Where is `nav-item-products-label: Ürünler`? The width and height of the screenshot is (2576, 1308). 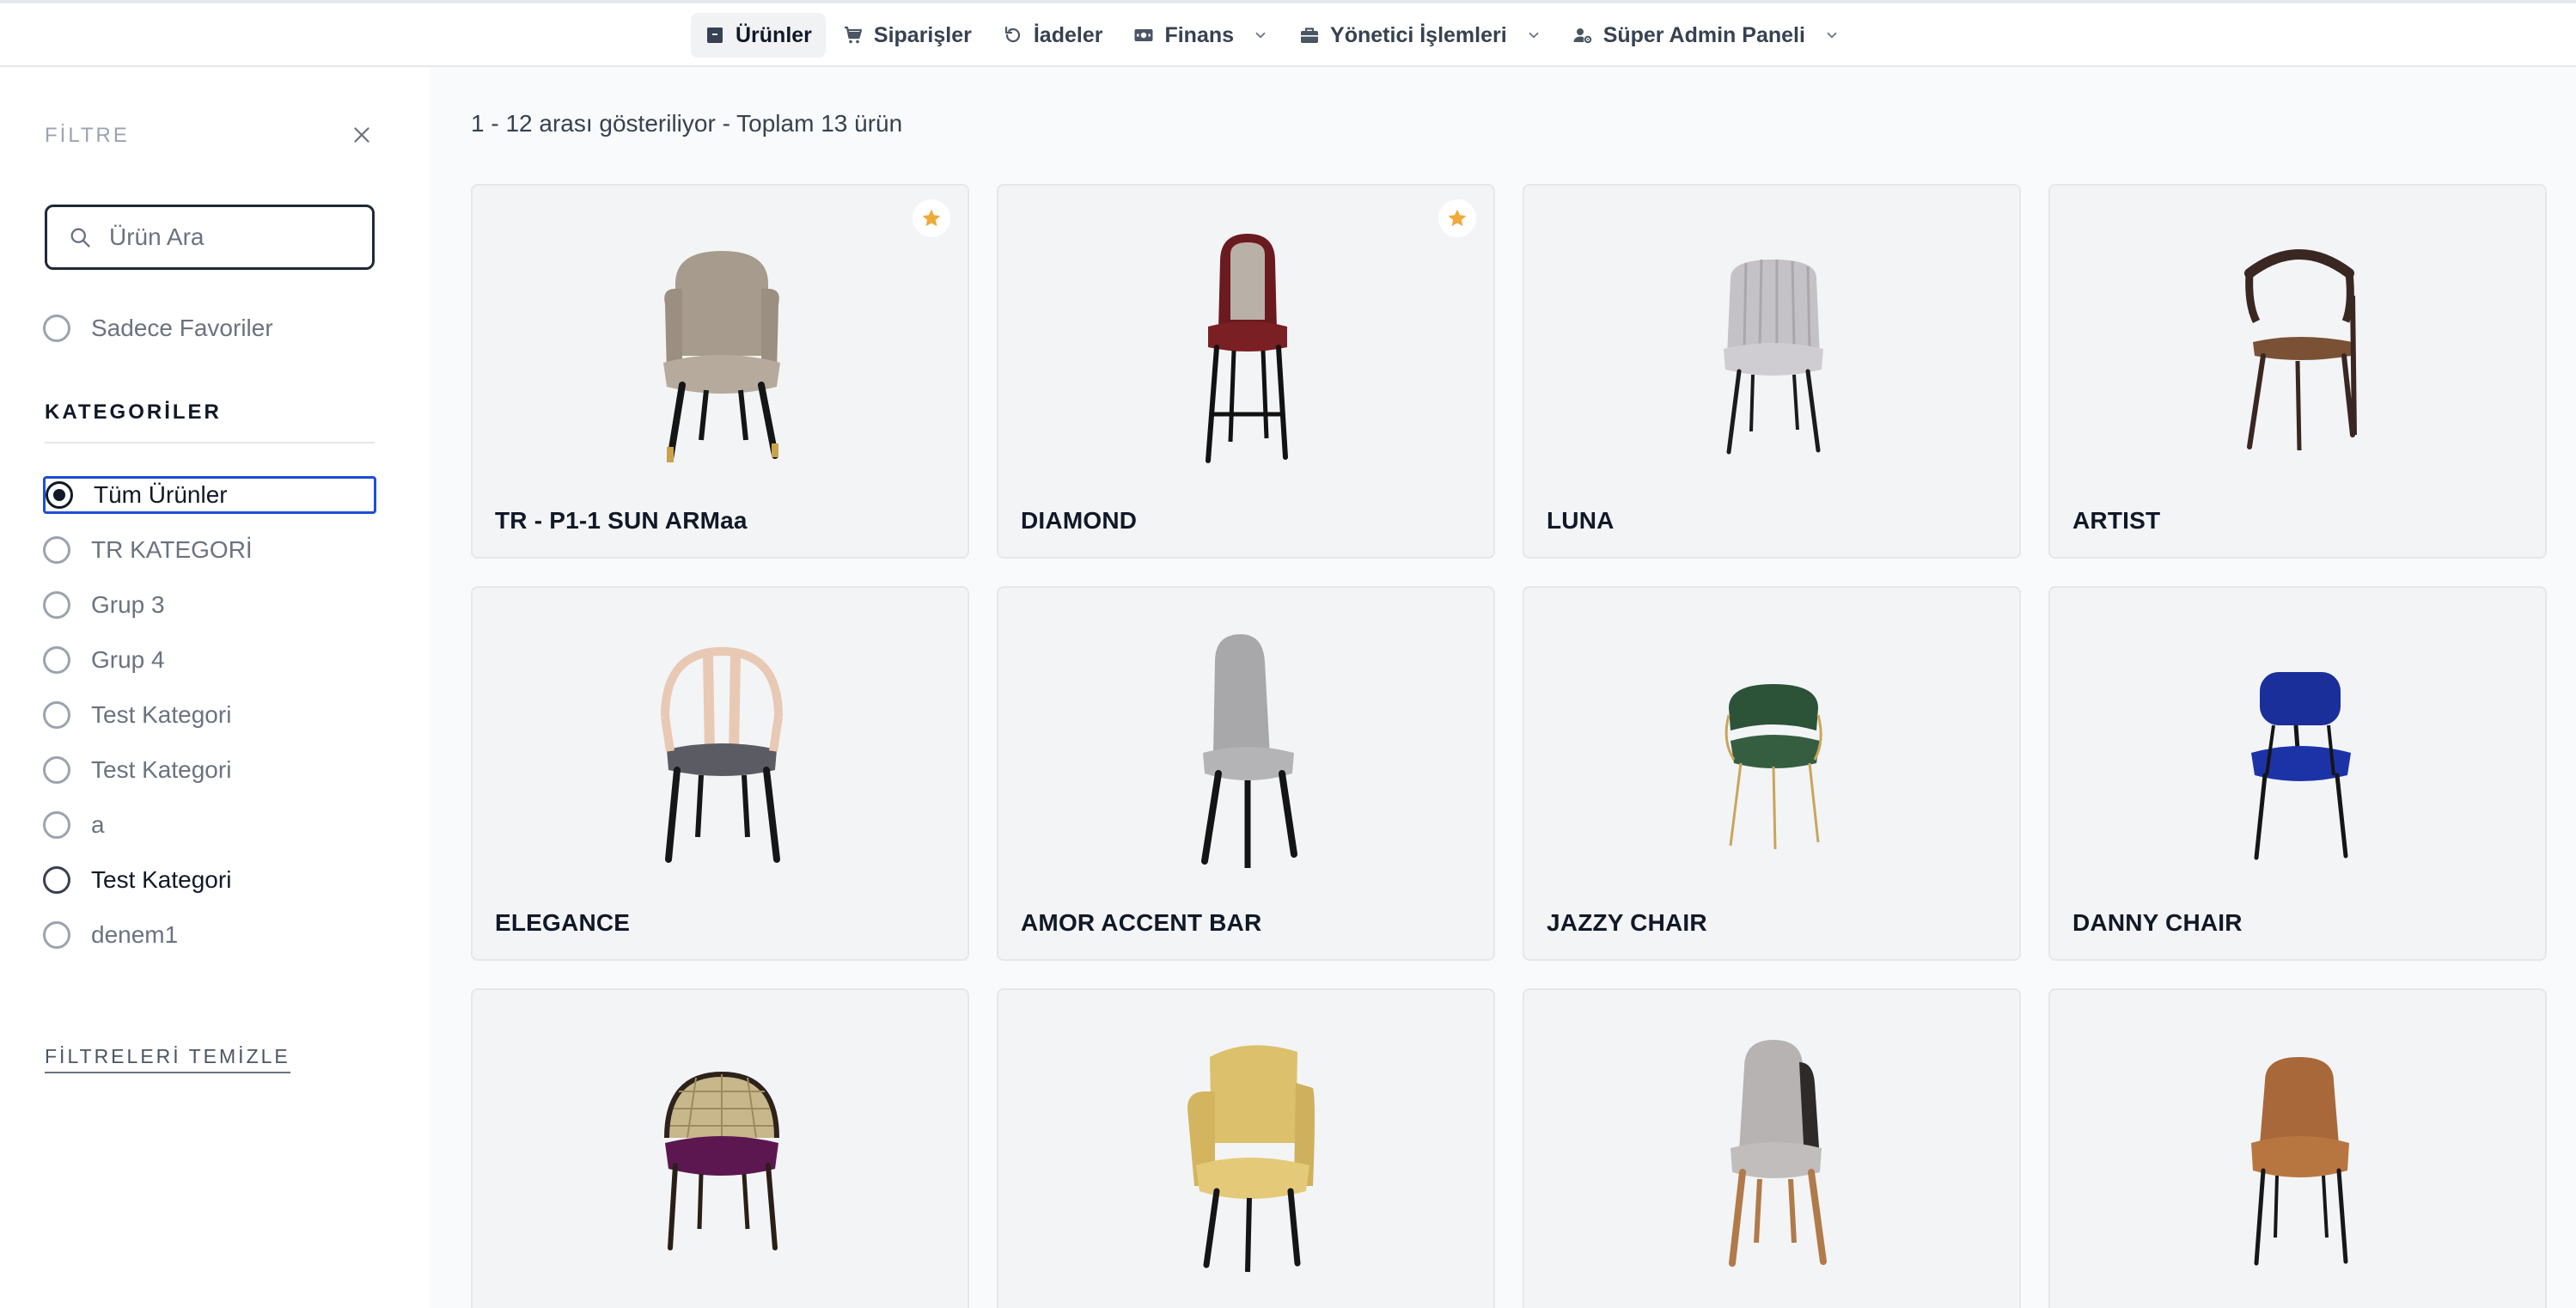
nav-item-products-label: Ürünler is located at coordinates (774, 34).